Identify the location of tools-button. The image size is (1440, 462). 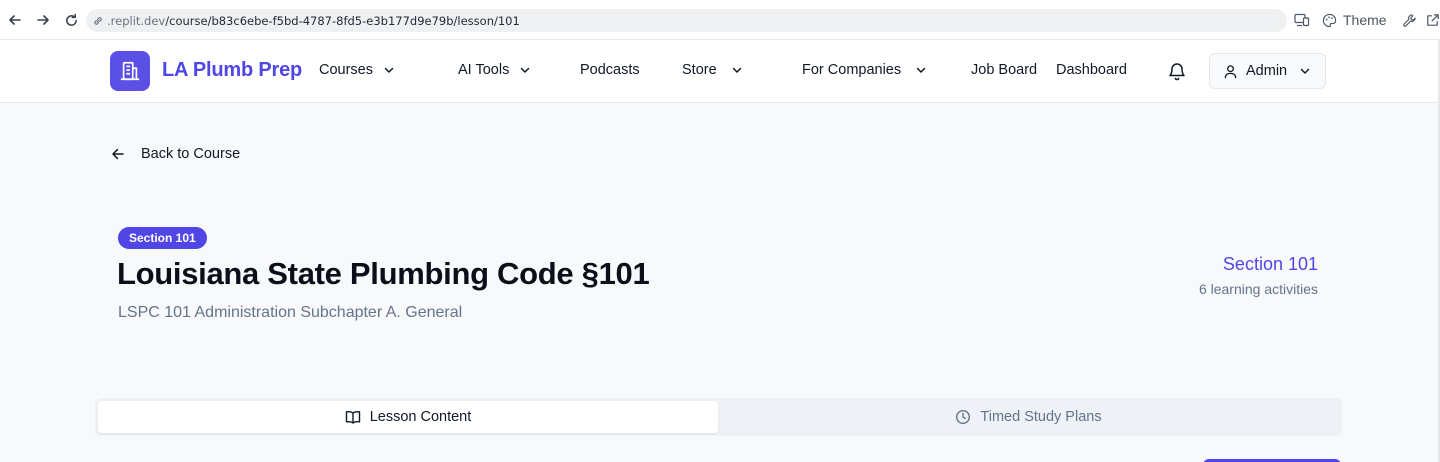
(1409, 20).